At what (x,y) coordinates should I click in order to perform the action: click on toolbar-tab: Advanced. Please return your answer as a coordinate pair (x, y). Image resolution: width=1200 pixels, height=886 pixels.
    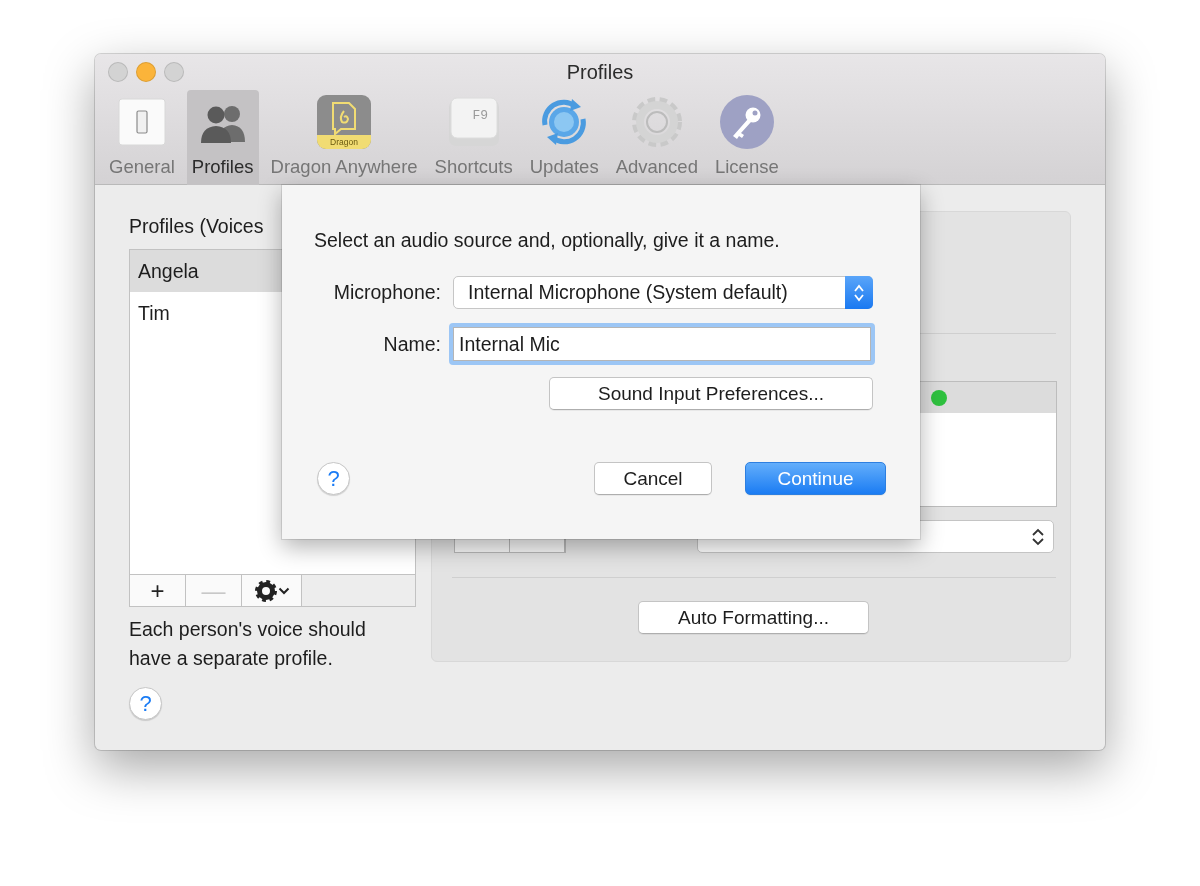
    Looking at the image, I should click on (656, 137).